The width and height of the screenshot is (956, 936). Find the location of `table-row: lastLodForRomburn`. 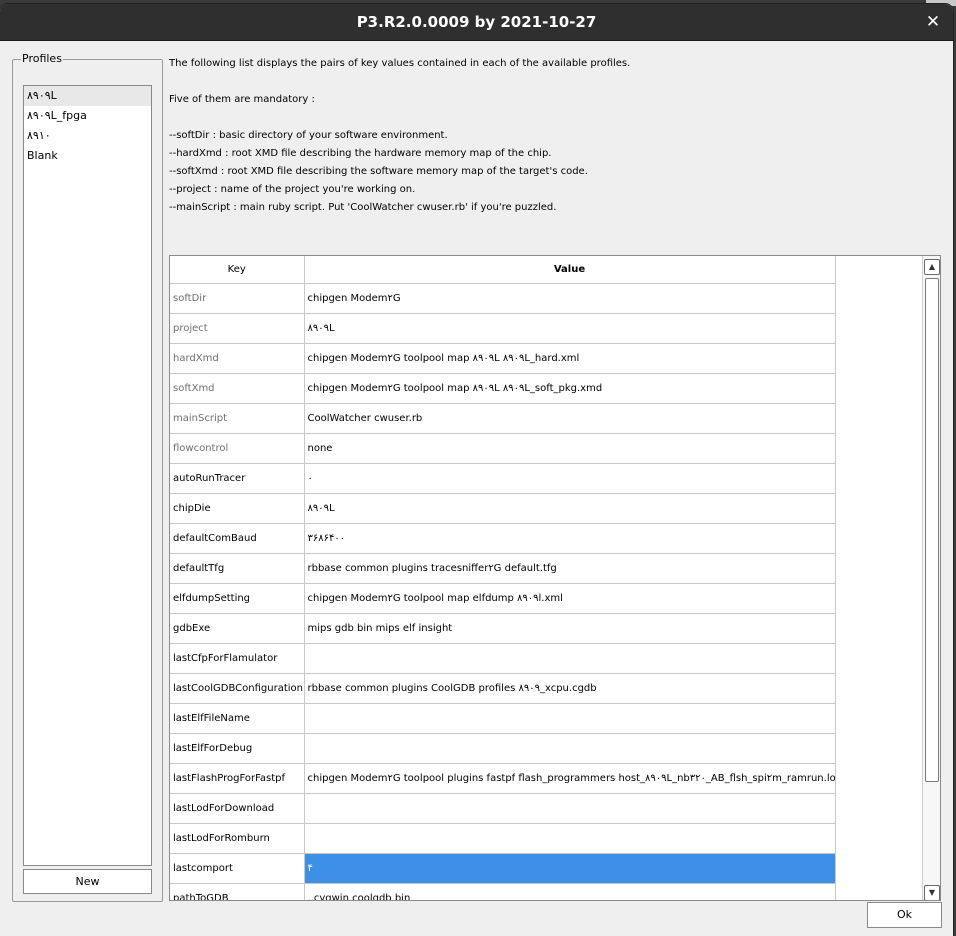

table-row: lastLodForRomburn is located at coordinates (503, 838).